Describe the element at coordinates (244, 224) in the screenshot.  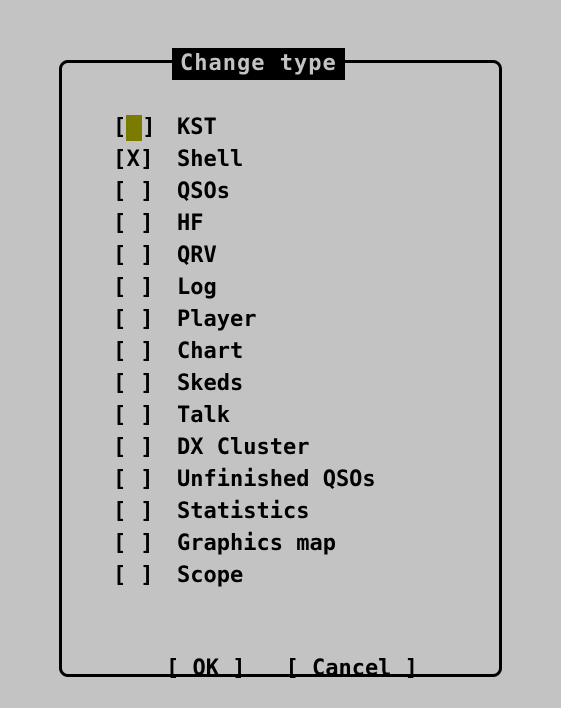
I see `type-option-hf: [ ] HF` at that location.